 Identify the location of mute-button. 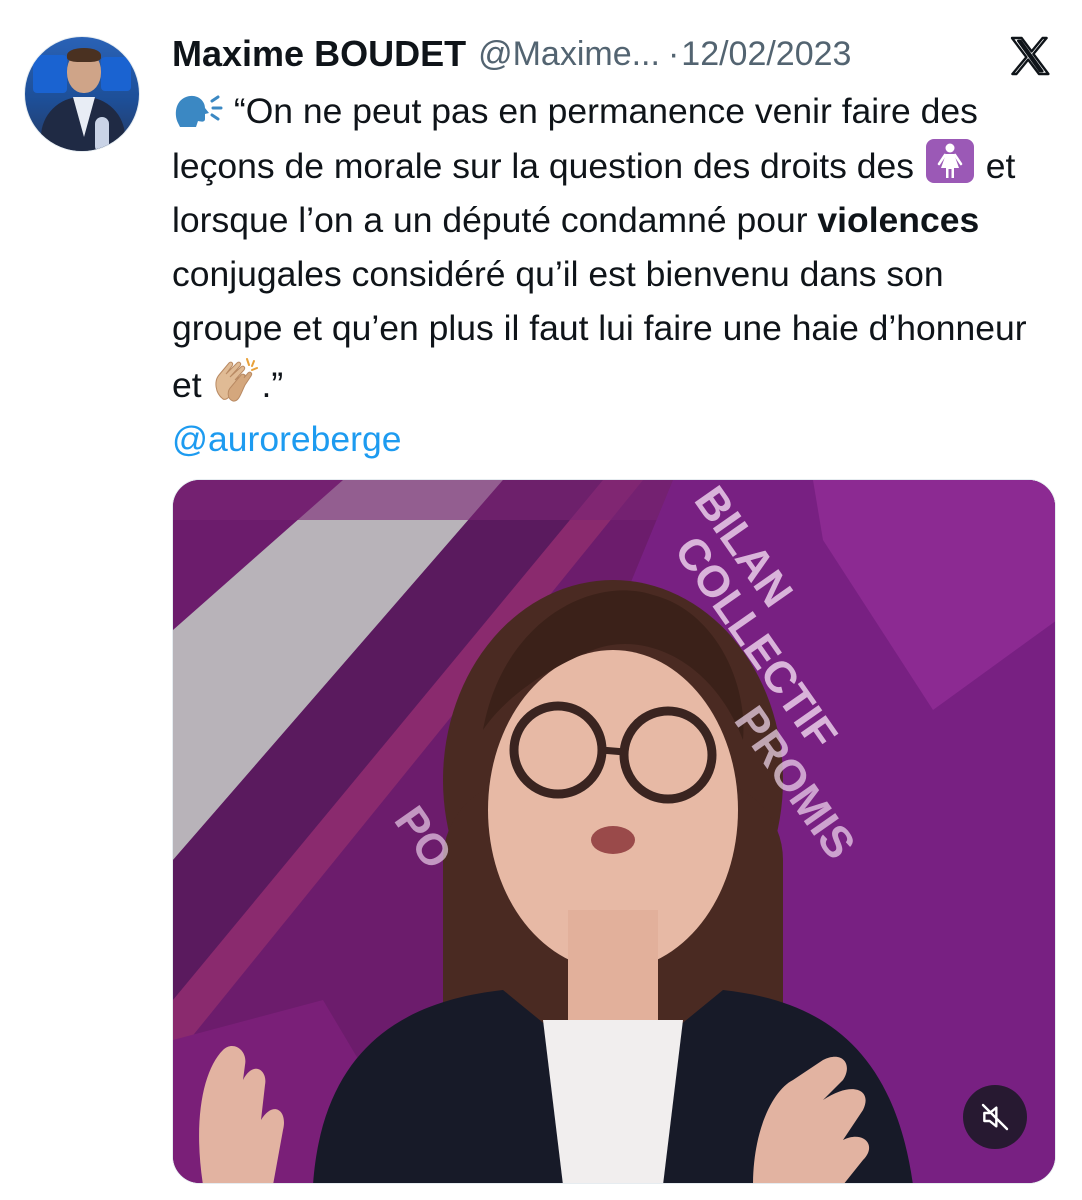
(995, 1117).